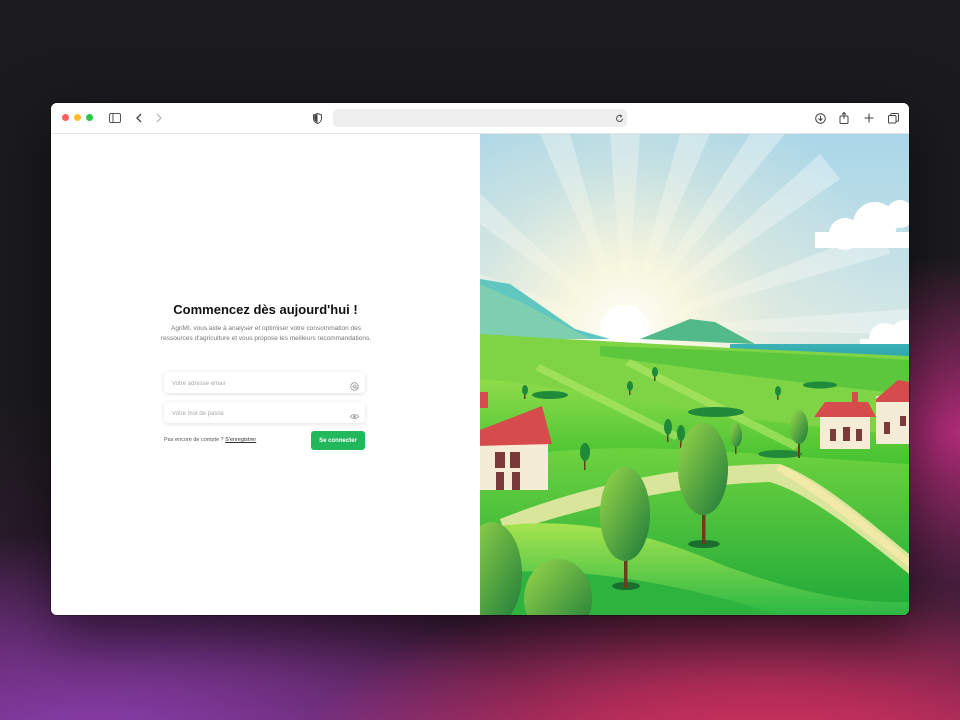  I want to click on signup-prompt: Pas encore de compte ? S'enregistrer, so click(210, 440).